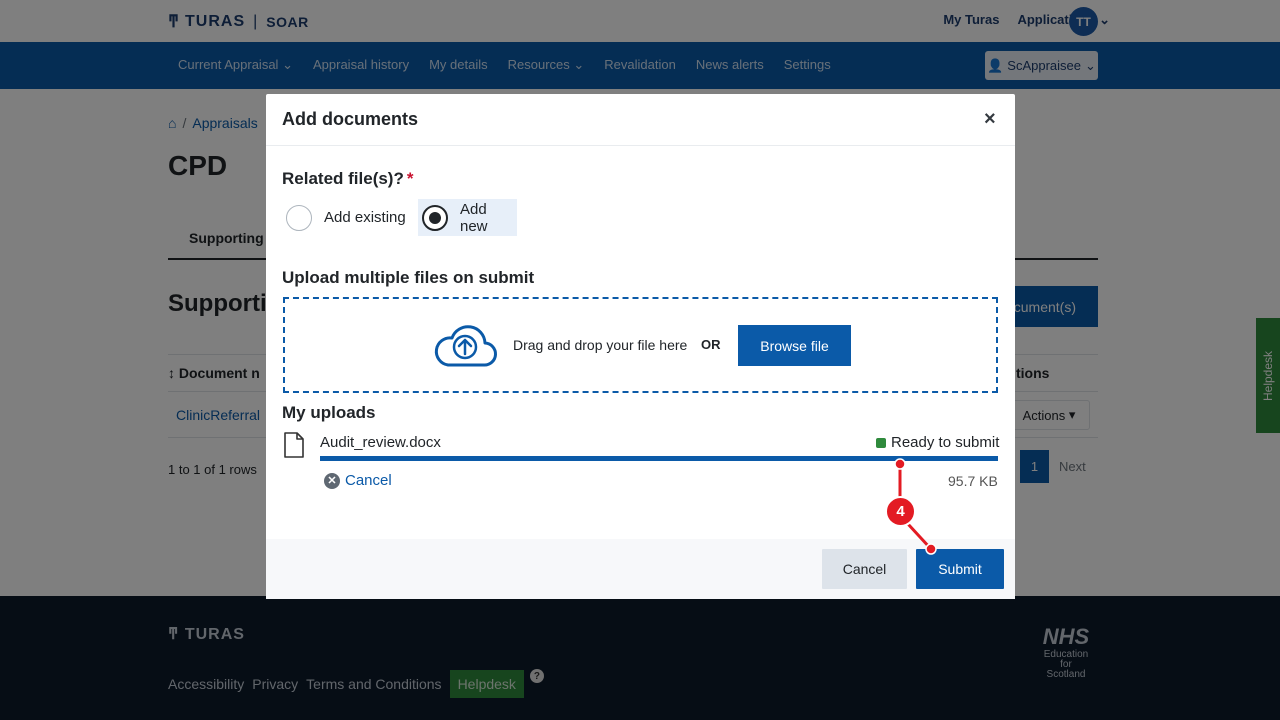  I want to click on radio-checked-icon, so click(435, 217).